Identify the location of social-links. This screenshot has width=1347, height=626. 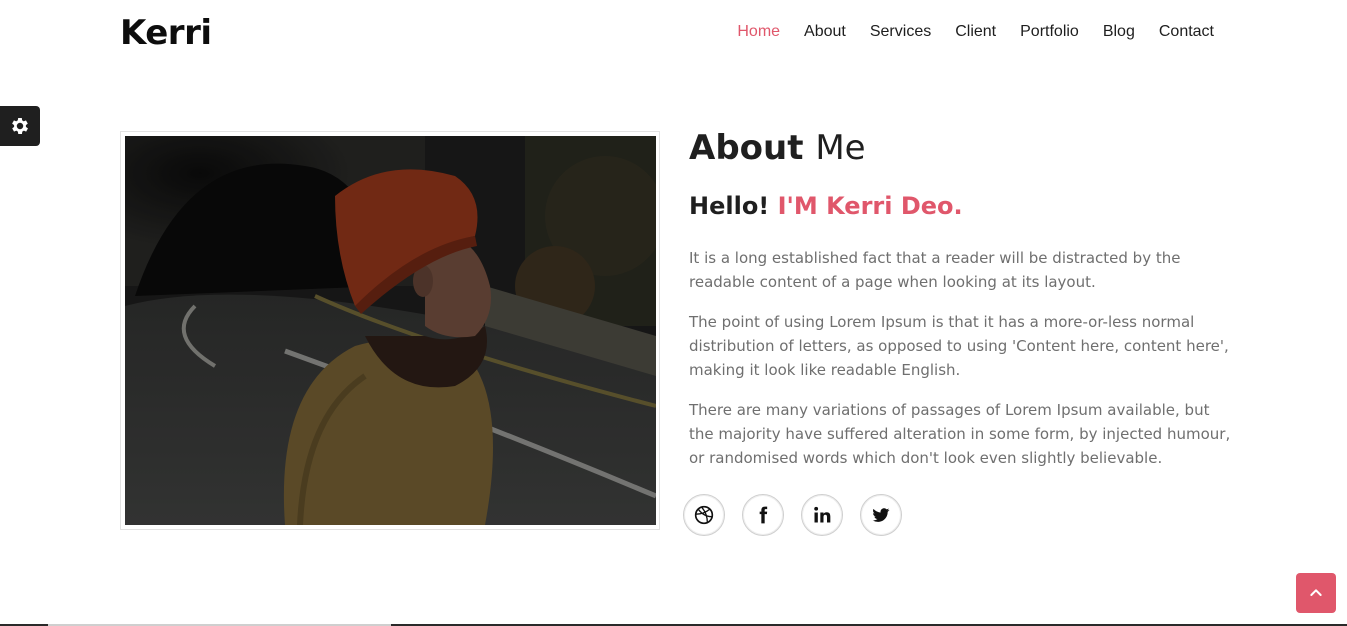
(792, 515).